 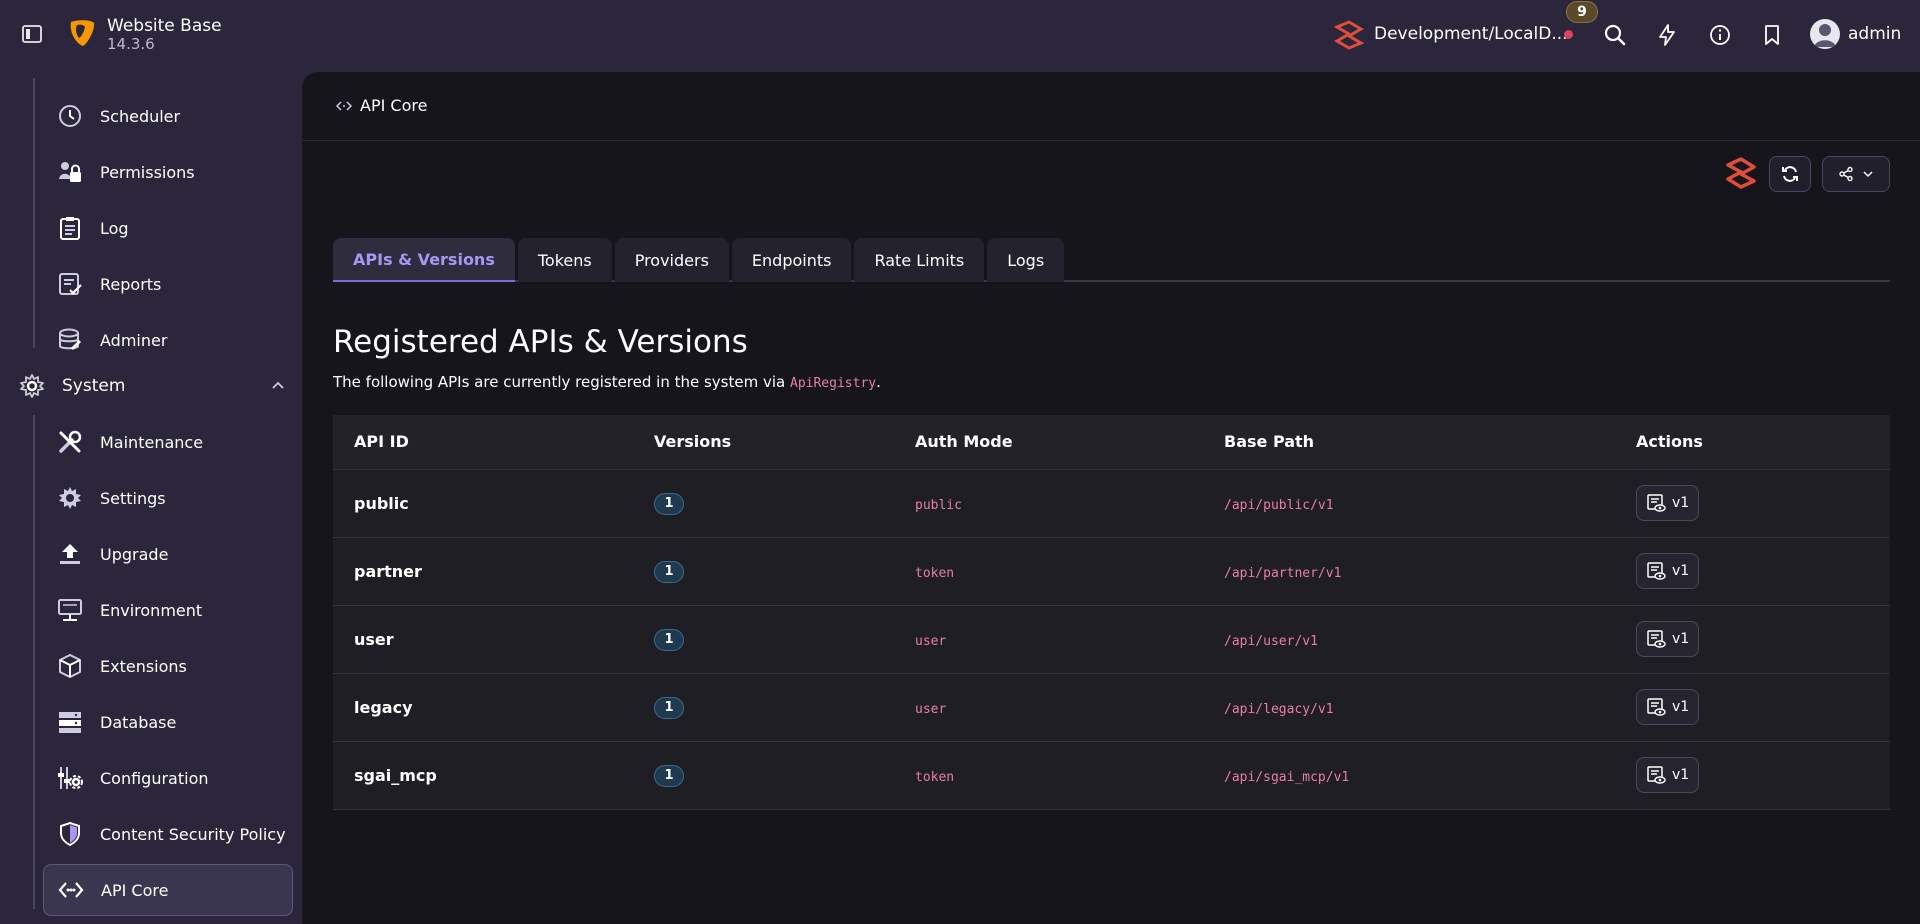 What do you see at coordinates (1048, 570) in the screenshot?
I see `auth-cell: token` at bounding box center [1048, 570].